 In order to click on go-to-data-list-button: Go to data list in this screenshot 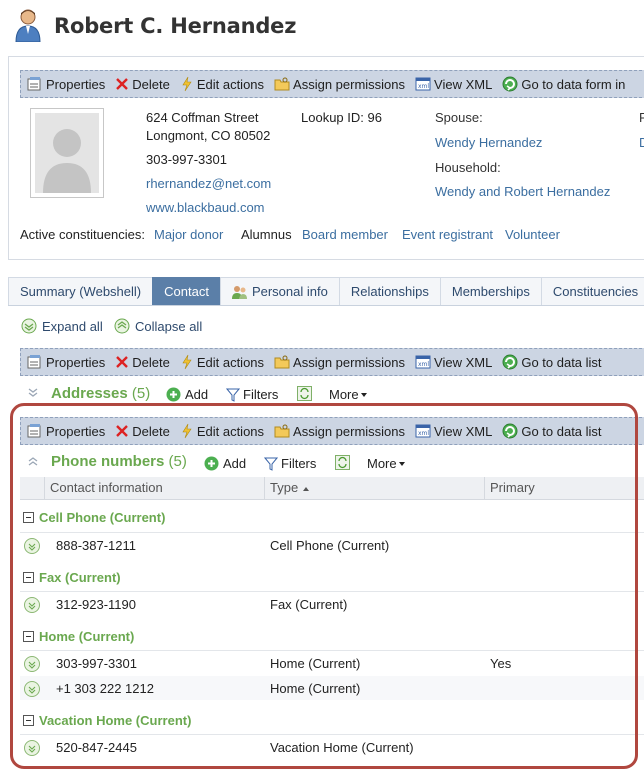, I will do `click(552, 362)`.